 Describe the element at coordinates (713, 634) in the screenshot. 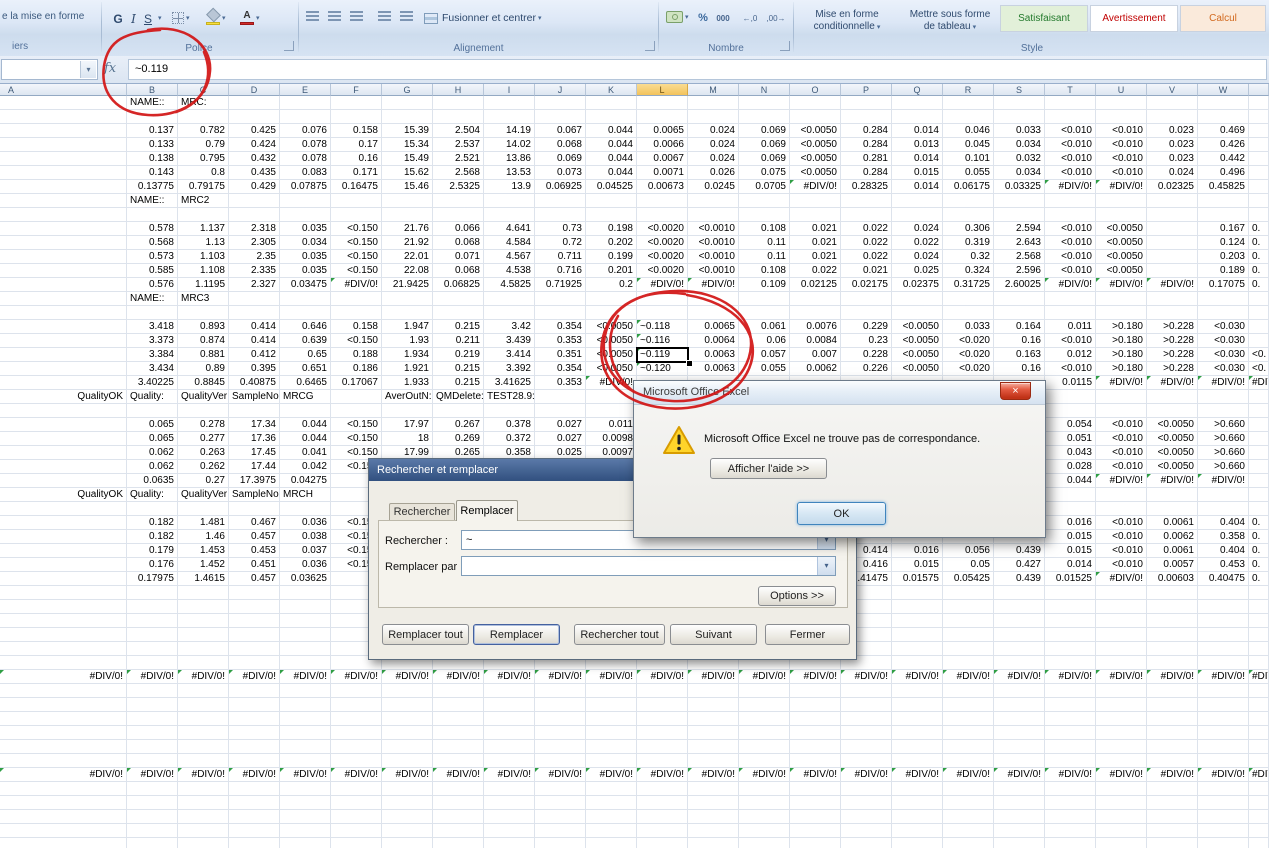

I see `find-next-button: Suivant` at that location.